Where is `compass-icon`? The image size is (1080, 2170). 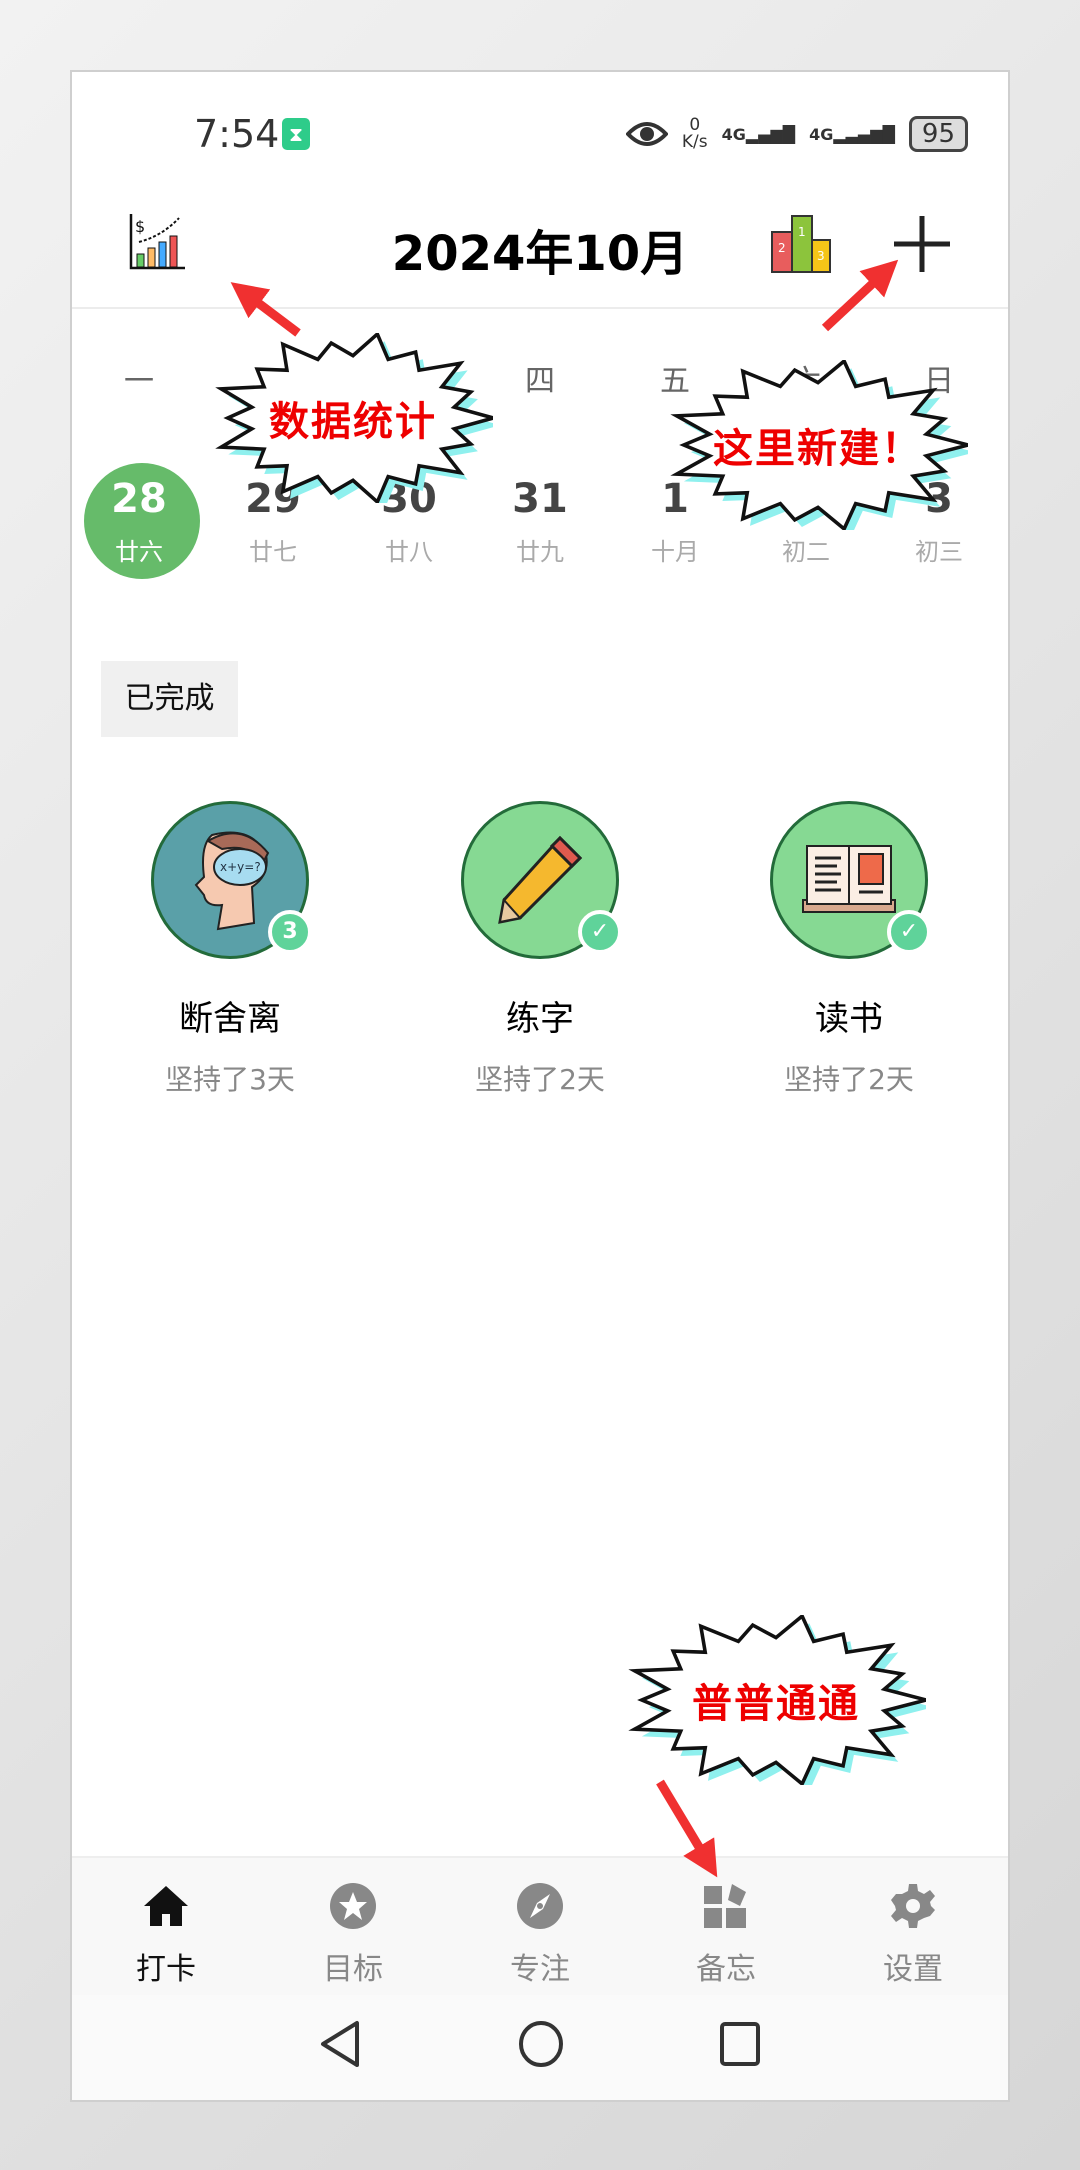 compass-icon is located at coordinates (540, 1906).